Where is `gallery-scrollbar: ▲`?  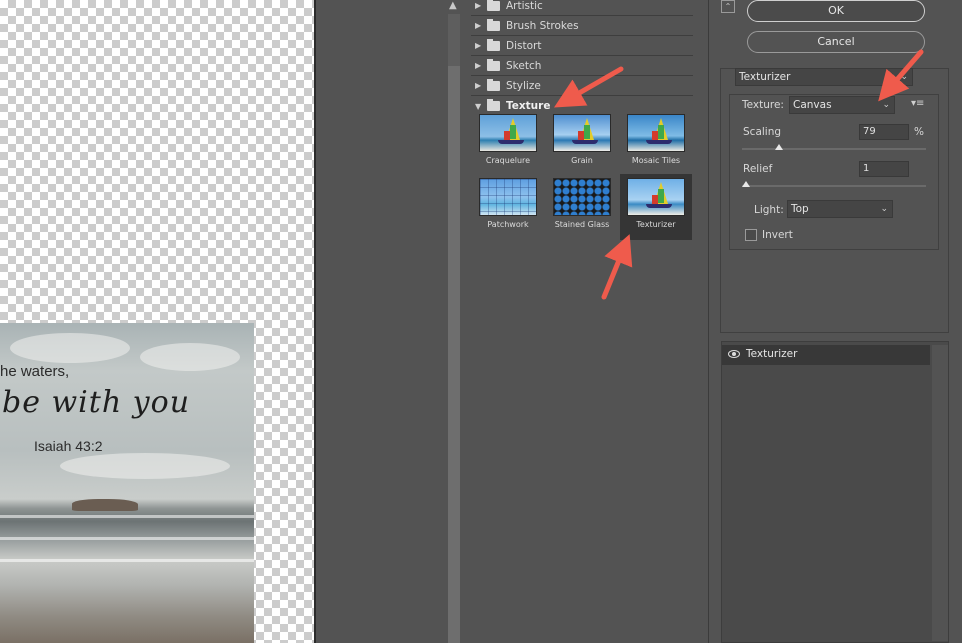
gallery-scrollbar: ▲ is located at coordinates (454, 321).